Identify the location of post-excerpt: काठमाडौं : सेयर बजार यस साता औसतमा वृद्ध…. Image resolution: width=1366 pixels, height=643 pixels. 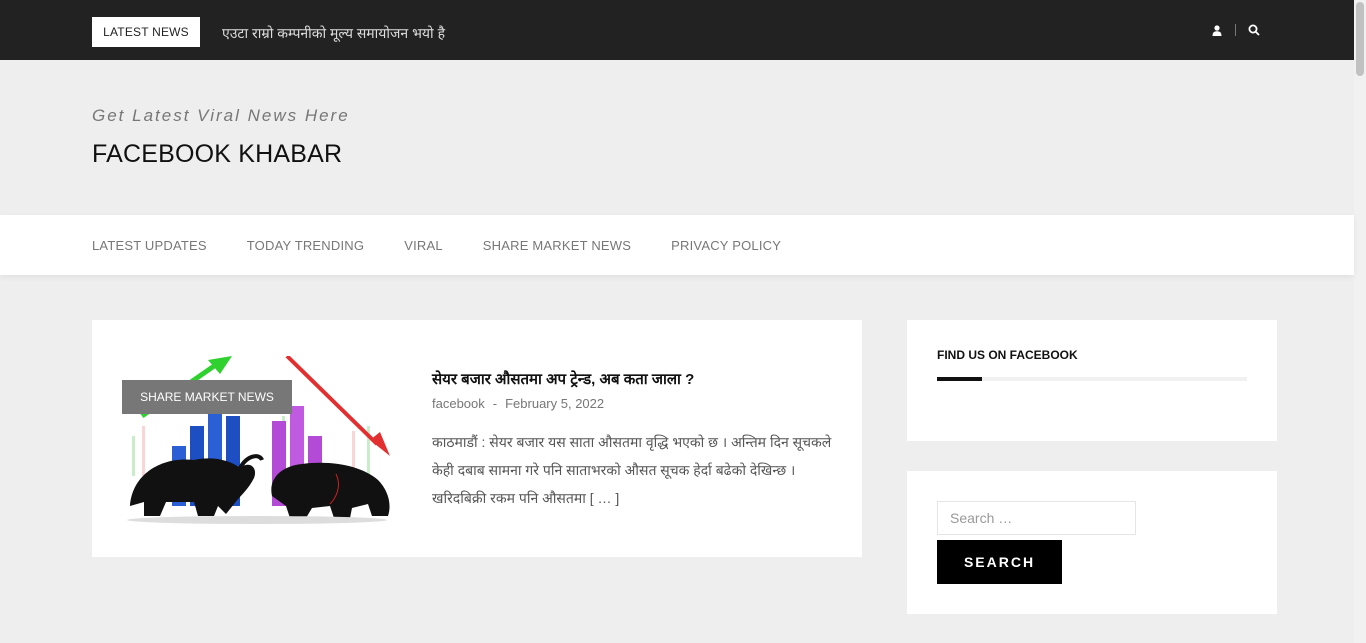
(632, 470).